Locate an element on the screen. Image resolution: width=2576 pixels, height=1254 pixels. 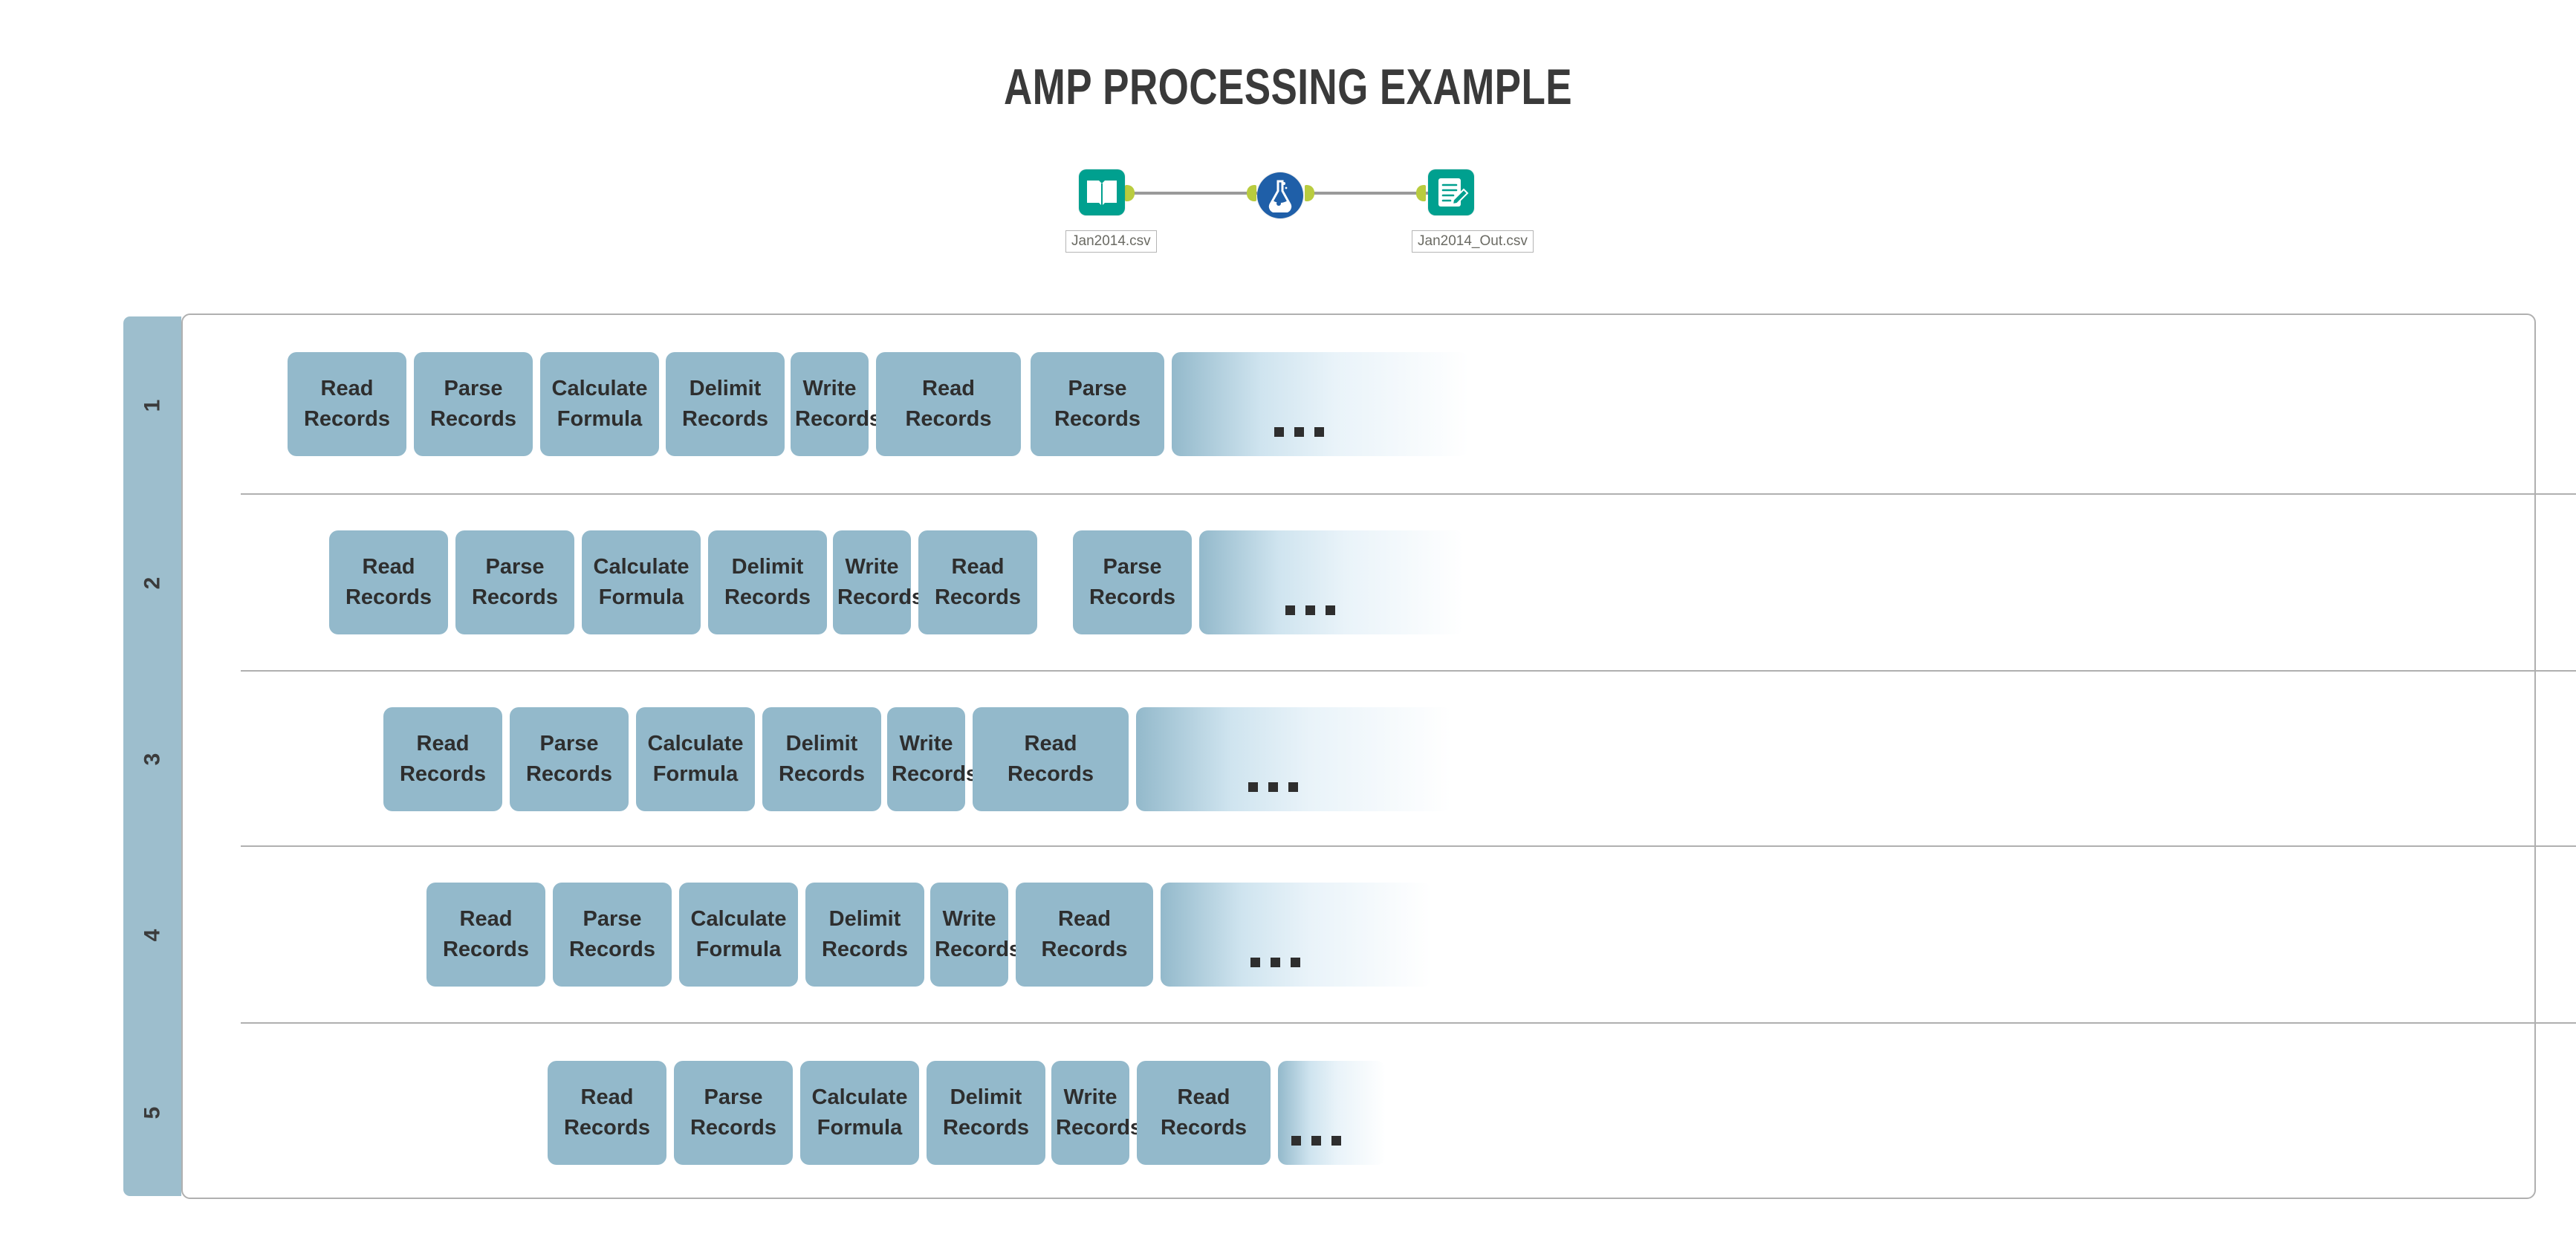
input-data-tool: Jan2014.csv is located at coordinates (1111, 211).